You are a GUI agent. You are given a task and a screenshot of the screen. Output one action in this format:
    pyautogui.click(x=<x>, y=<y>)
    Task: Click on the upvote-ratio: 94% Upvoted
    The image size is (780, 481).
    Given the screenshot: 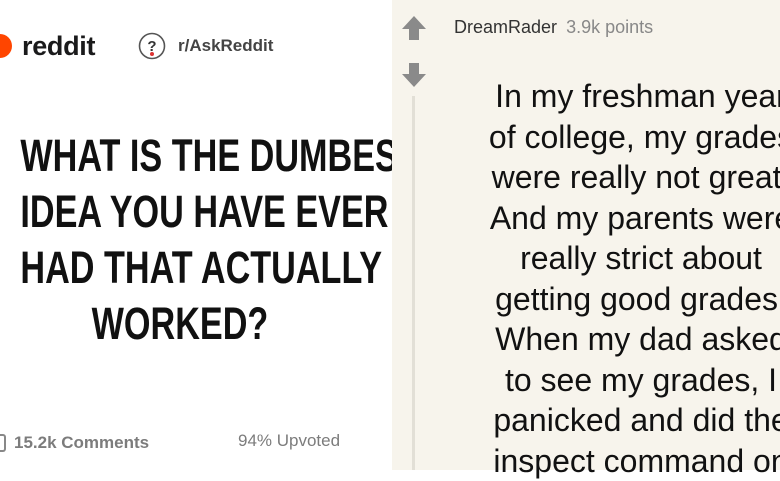 What is the action you would take?
    pyautogui.click(x=289, y=441)
    